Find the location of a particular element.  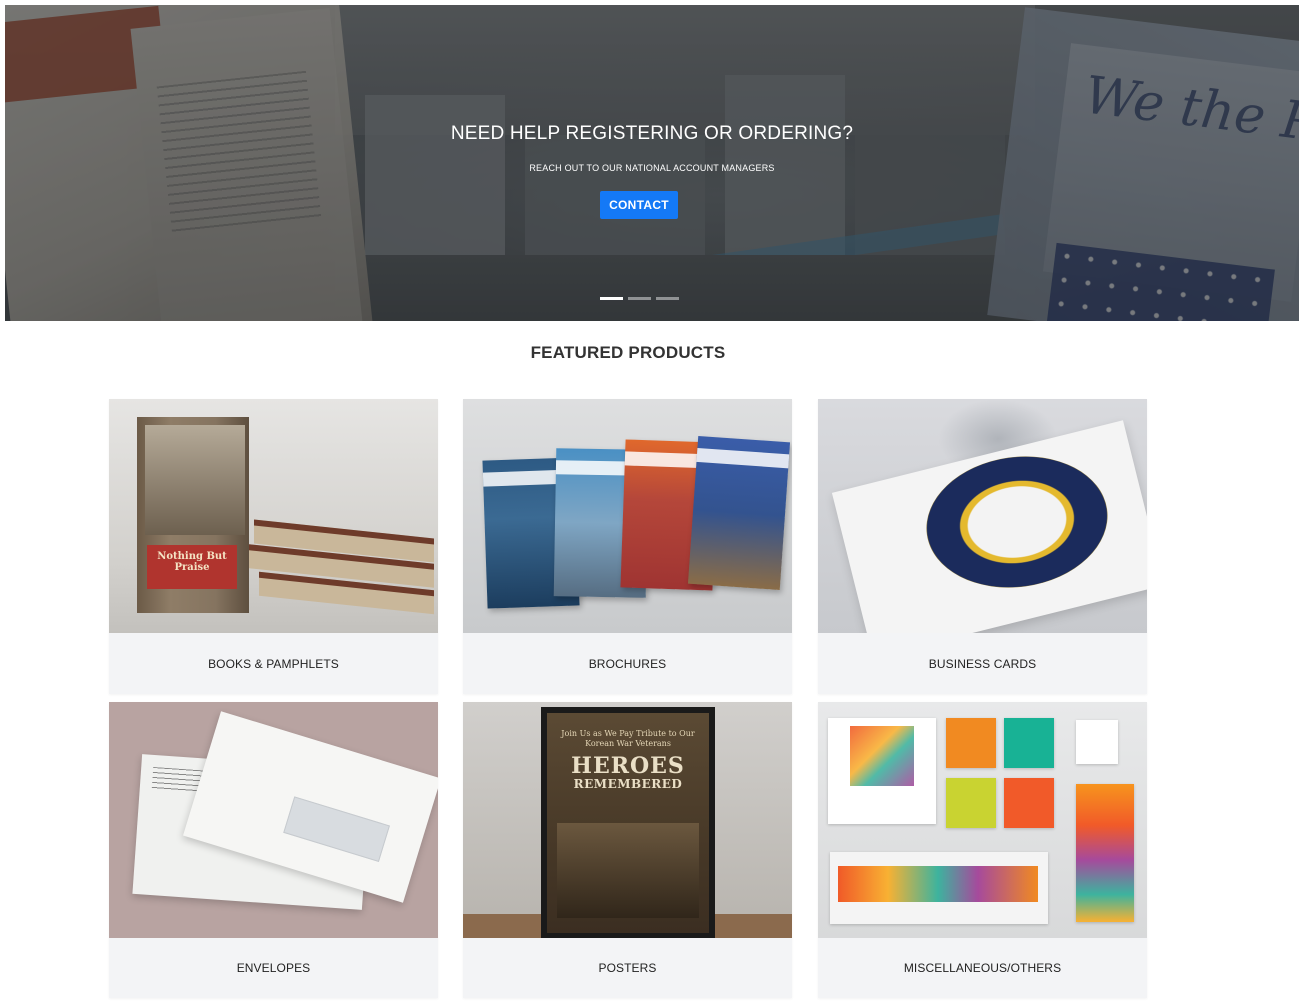

product-image-miscellaneous is located at coordinates (982, 820).